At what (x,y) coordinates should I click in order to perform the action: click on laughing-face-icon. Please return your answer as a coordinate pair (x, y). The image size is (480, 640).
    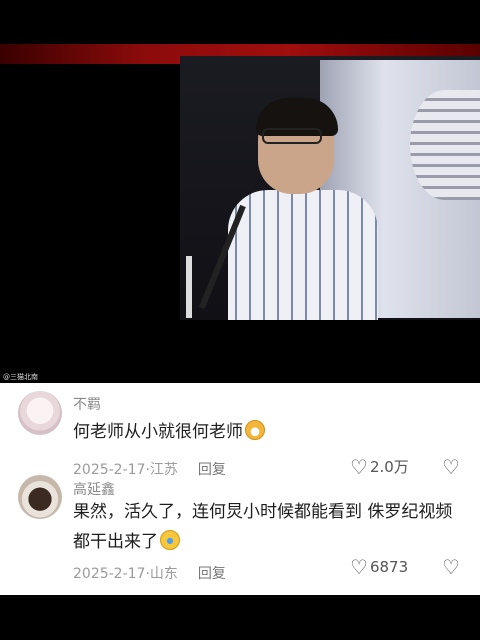
    Looking at the image, I should click on (170, 540).